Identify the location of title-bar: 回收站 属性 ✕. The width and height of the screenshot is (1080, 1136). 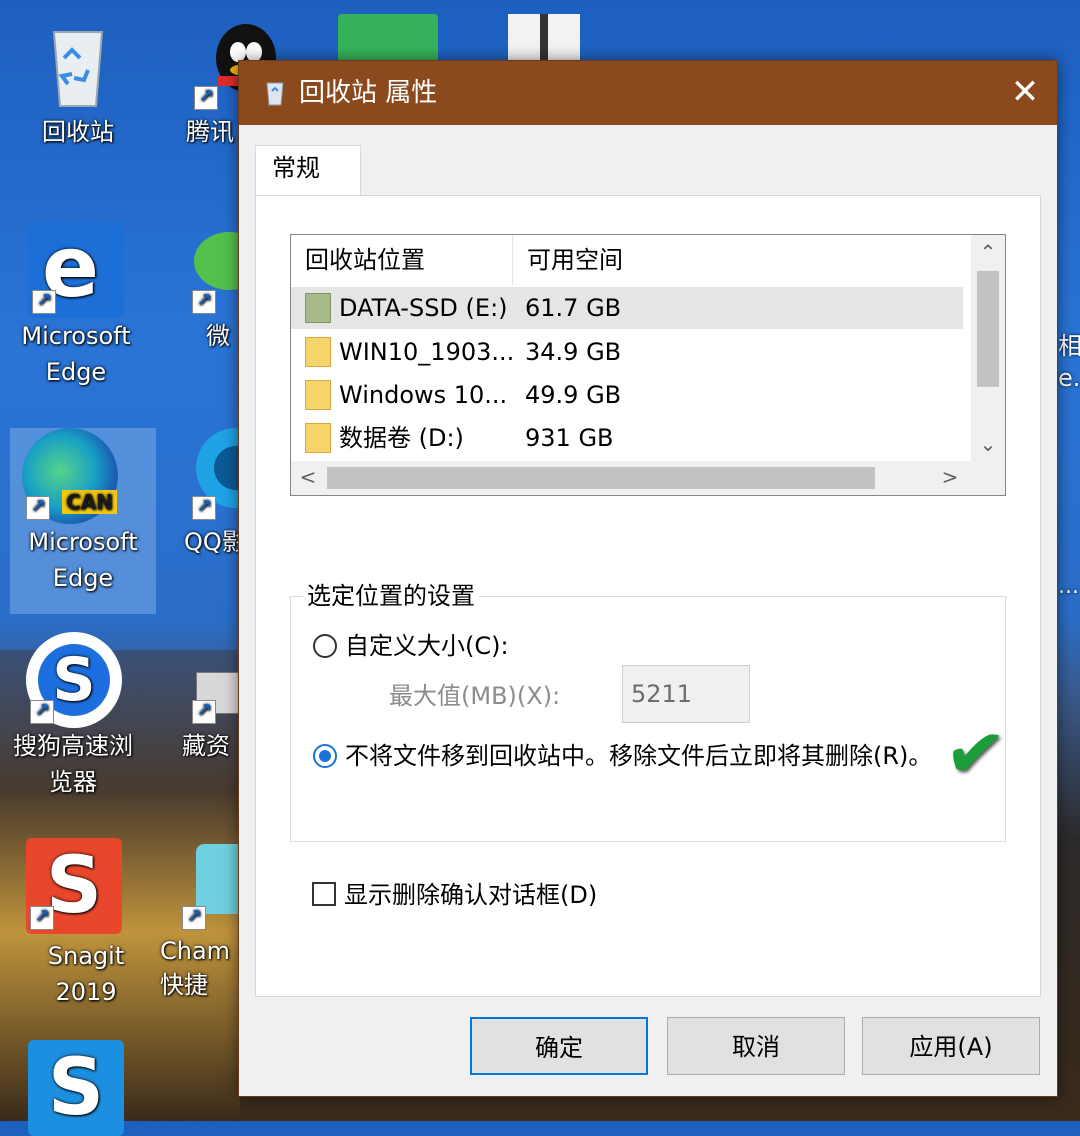
(648, 93).